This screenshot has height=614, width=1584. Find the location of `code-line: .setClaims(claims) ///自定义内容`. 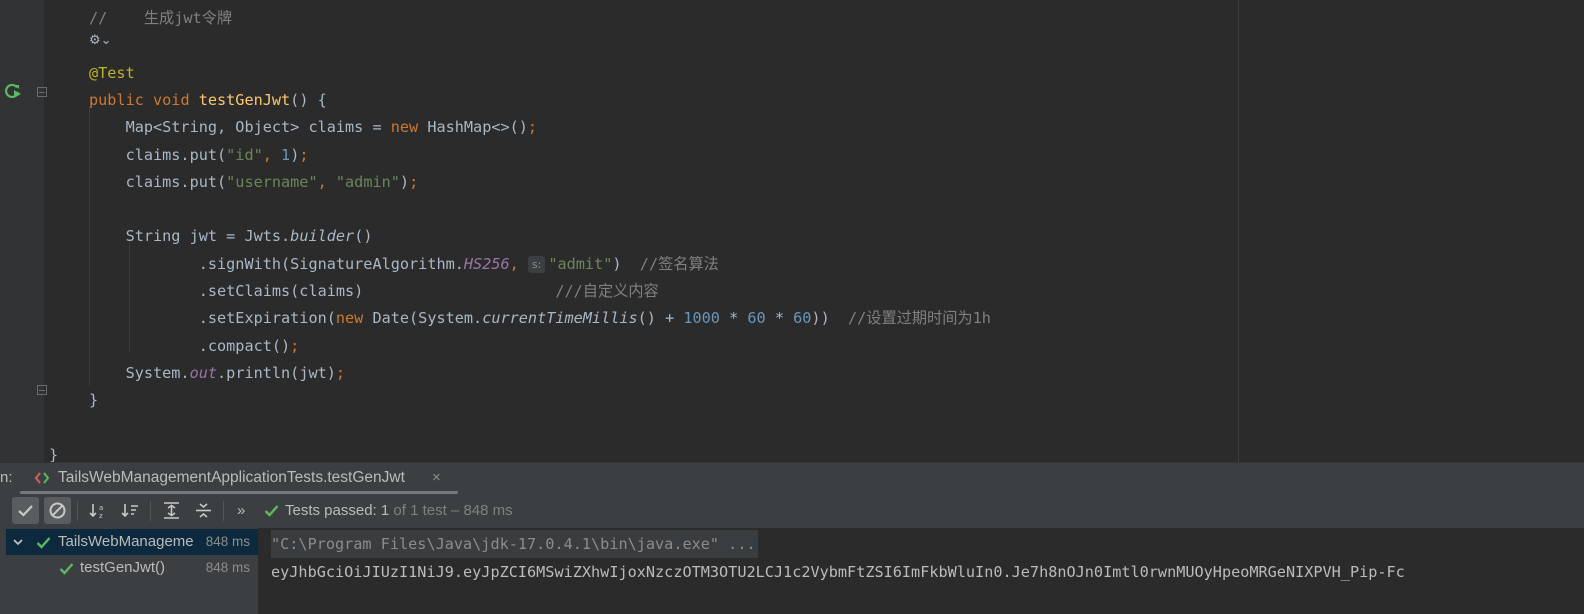

code-line: .setClaims(claims) ///自定义内容 is located at coordinates (374, 291).